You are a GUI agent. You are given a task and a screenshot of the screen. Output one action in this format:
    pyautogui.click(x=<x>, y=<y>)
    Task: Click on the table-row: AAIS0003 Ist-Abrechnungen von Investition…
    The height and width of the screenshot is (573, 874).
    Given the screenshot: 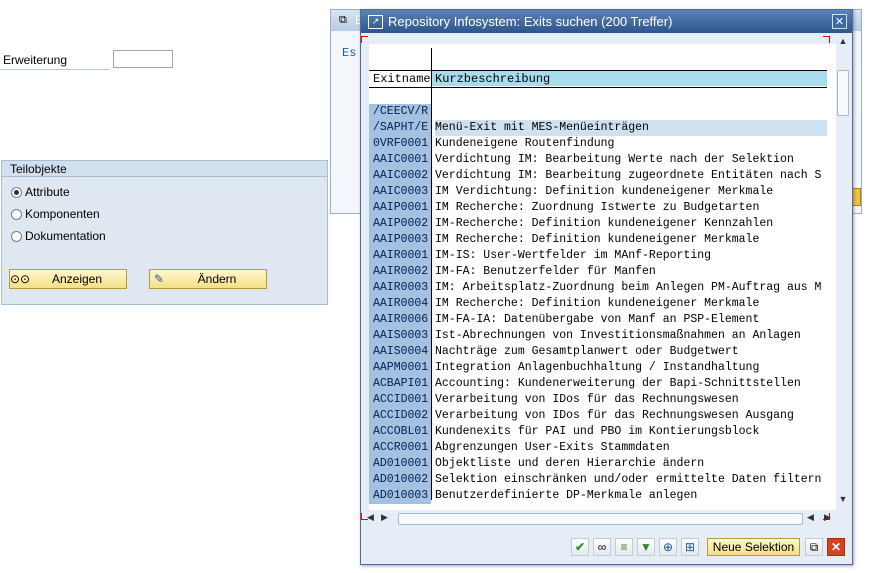 What is the action you would take?
    pyautogui.click(x=598, y=336)
    